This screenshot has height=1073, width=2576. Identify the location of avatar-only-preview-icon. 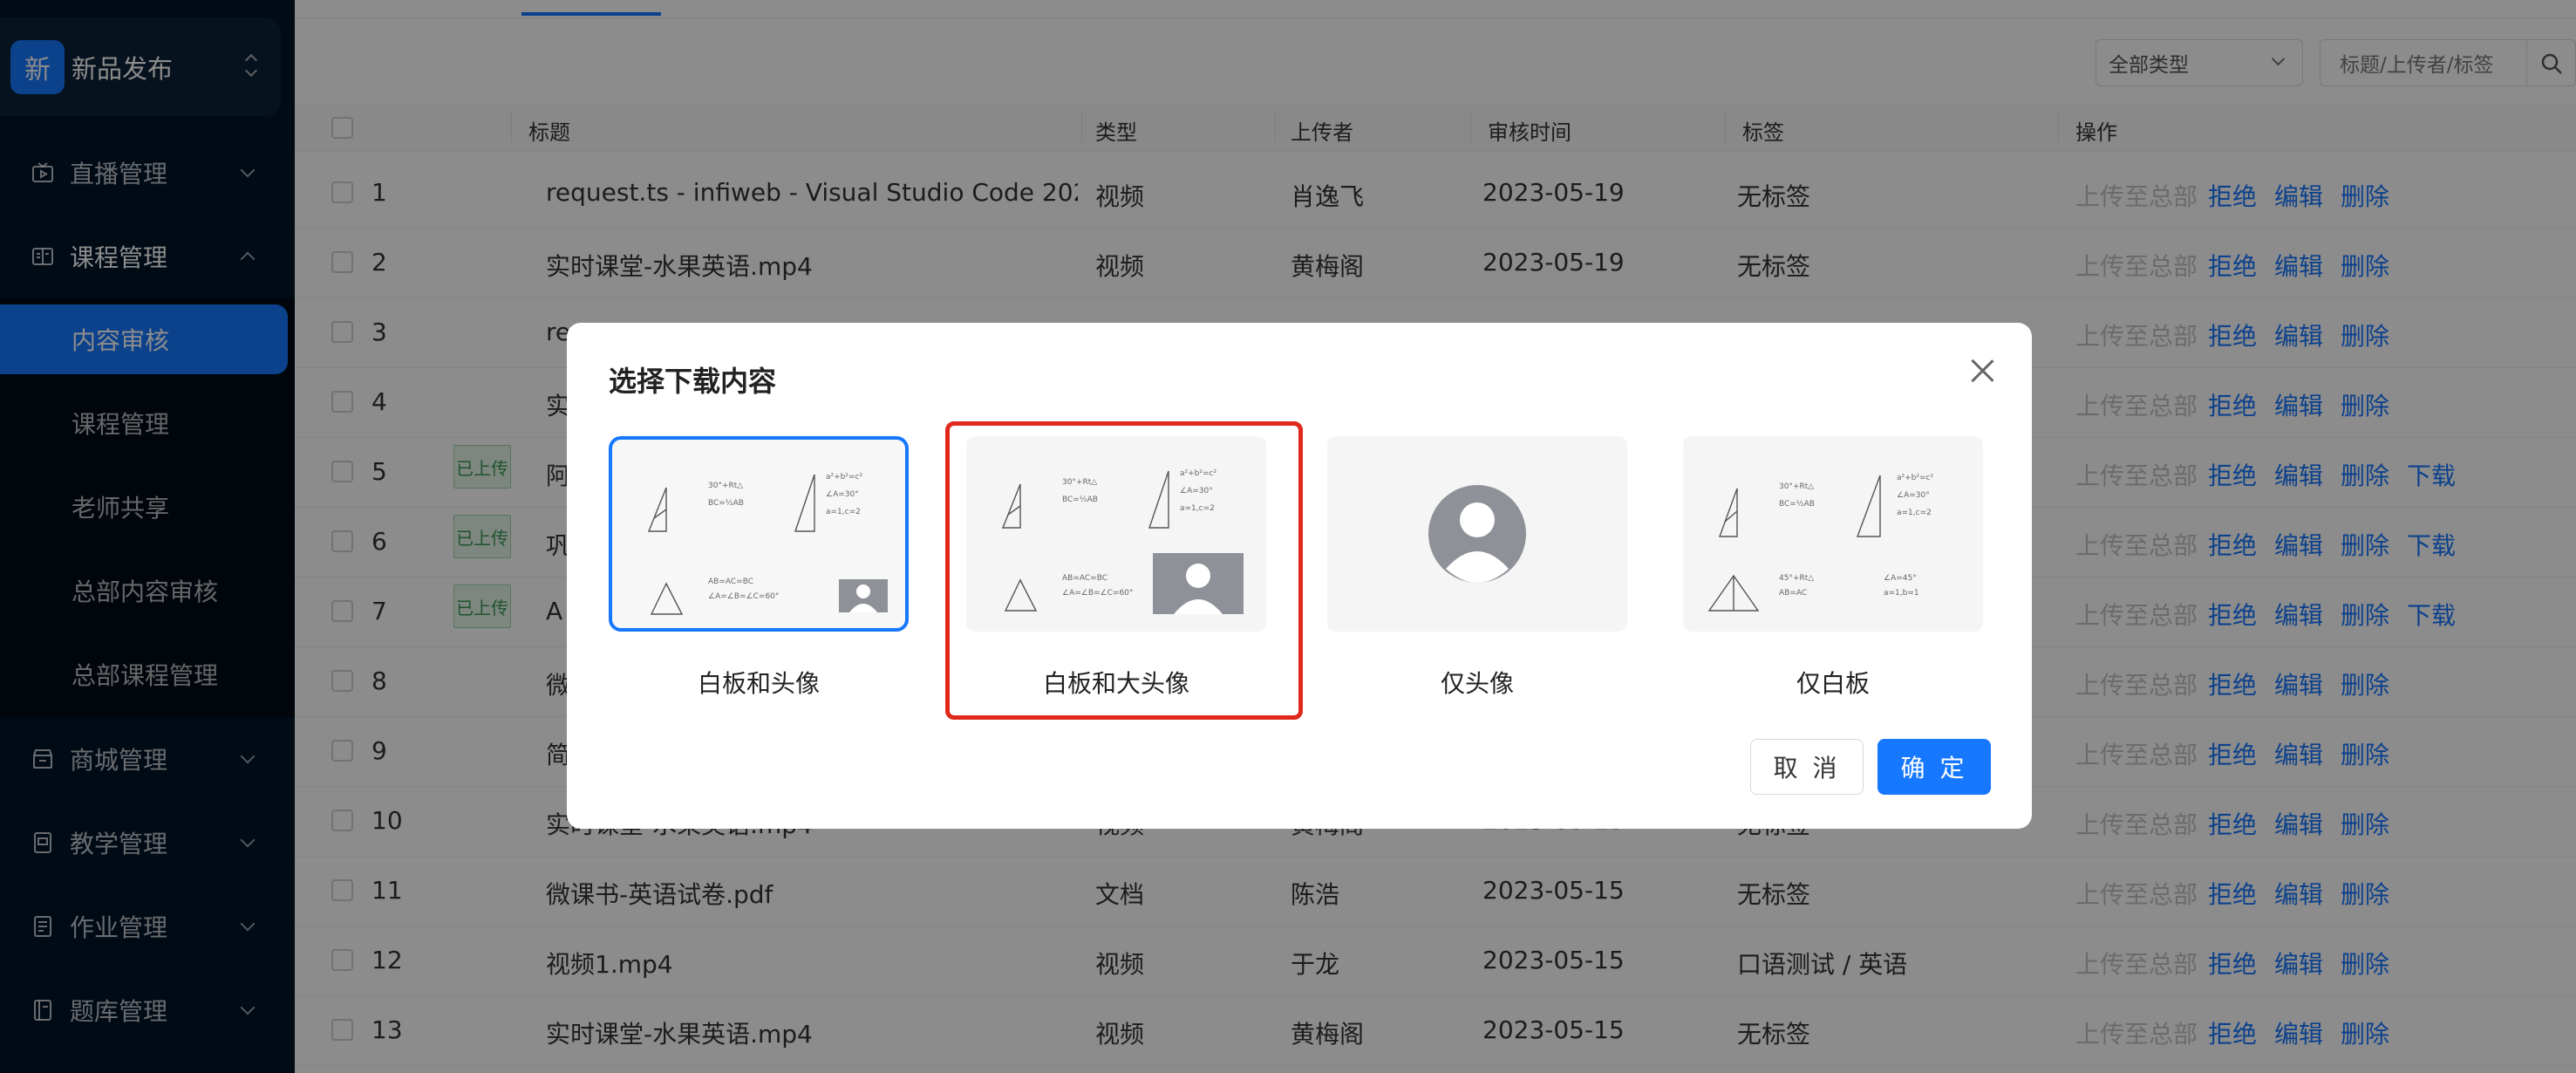
(1477, 534).